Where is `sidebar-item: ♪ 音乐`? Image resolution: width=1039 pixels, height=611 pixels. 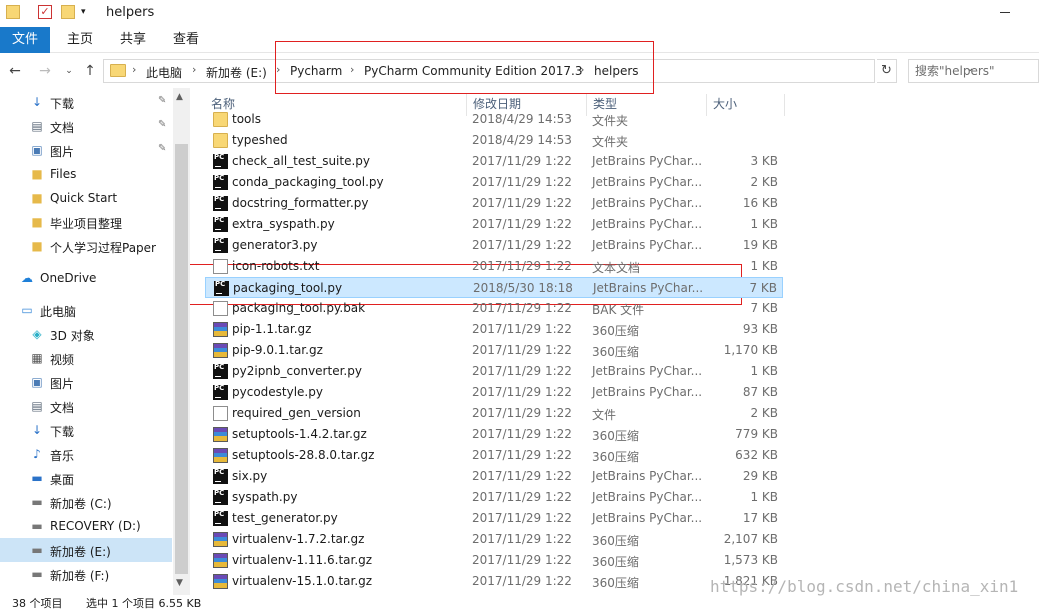 sidebar-item: ♪ 音乐 is located at coordinates (86, 454).